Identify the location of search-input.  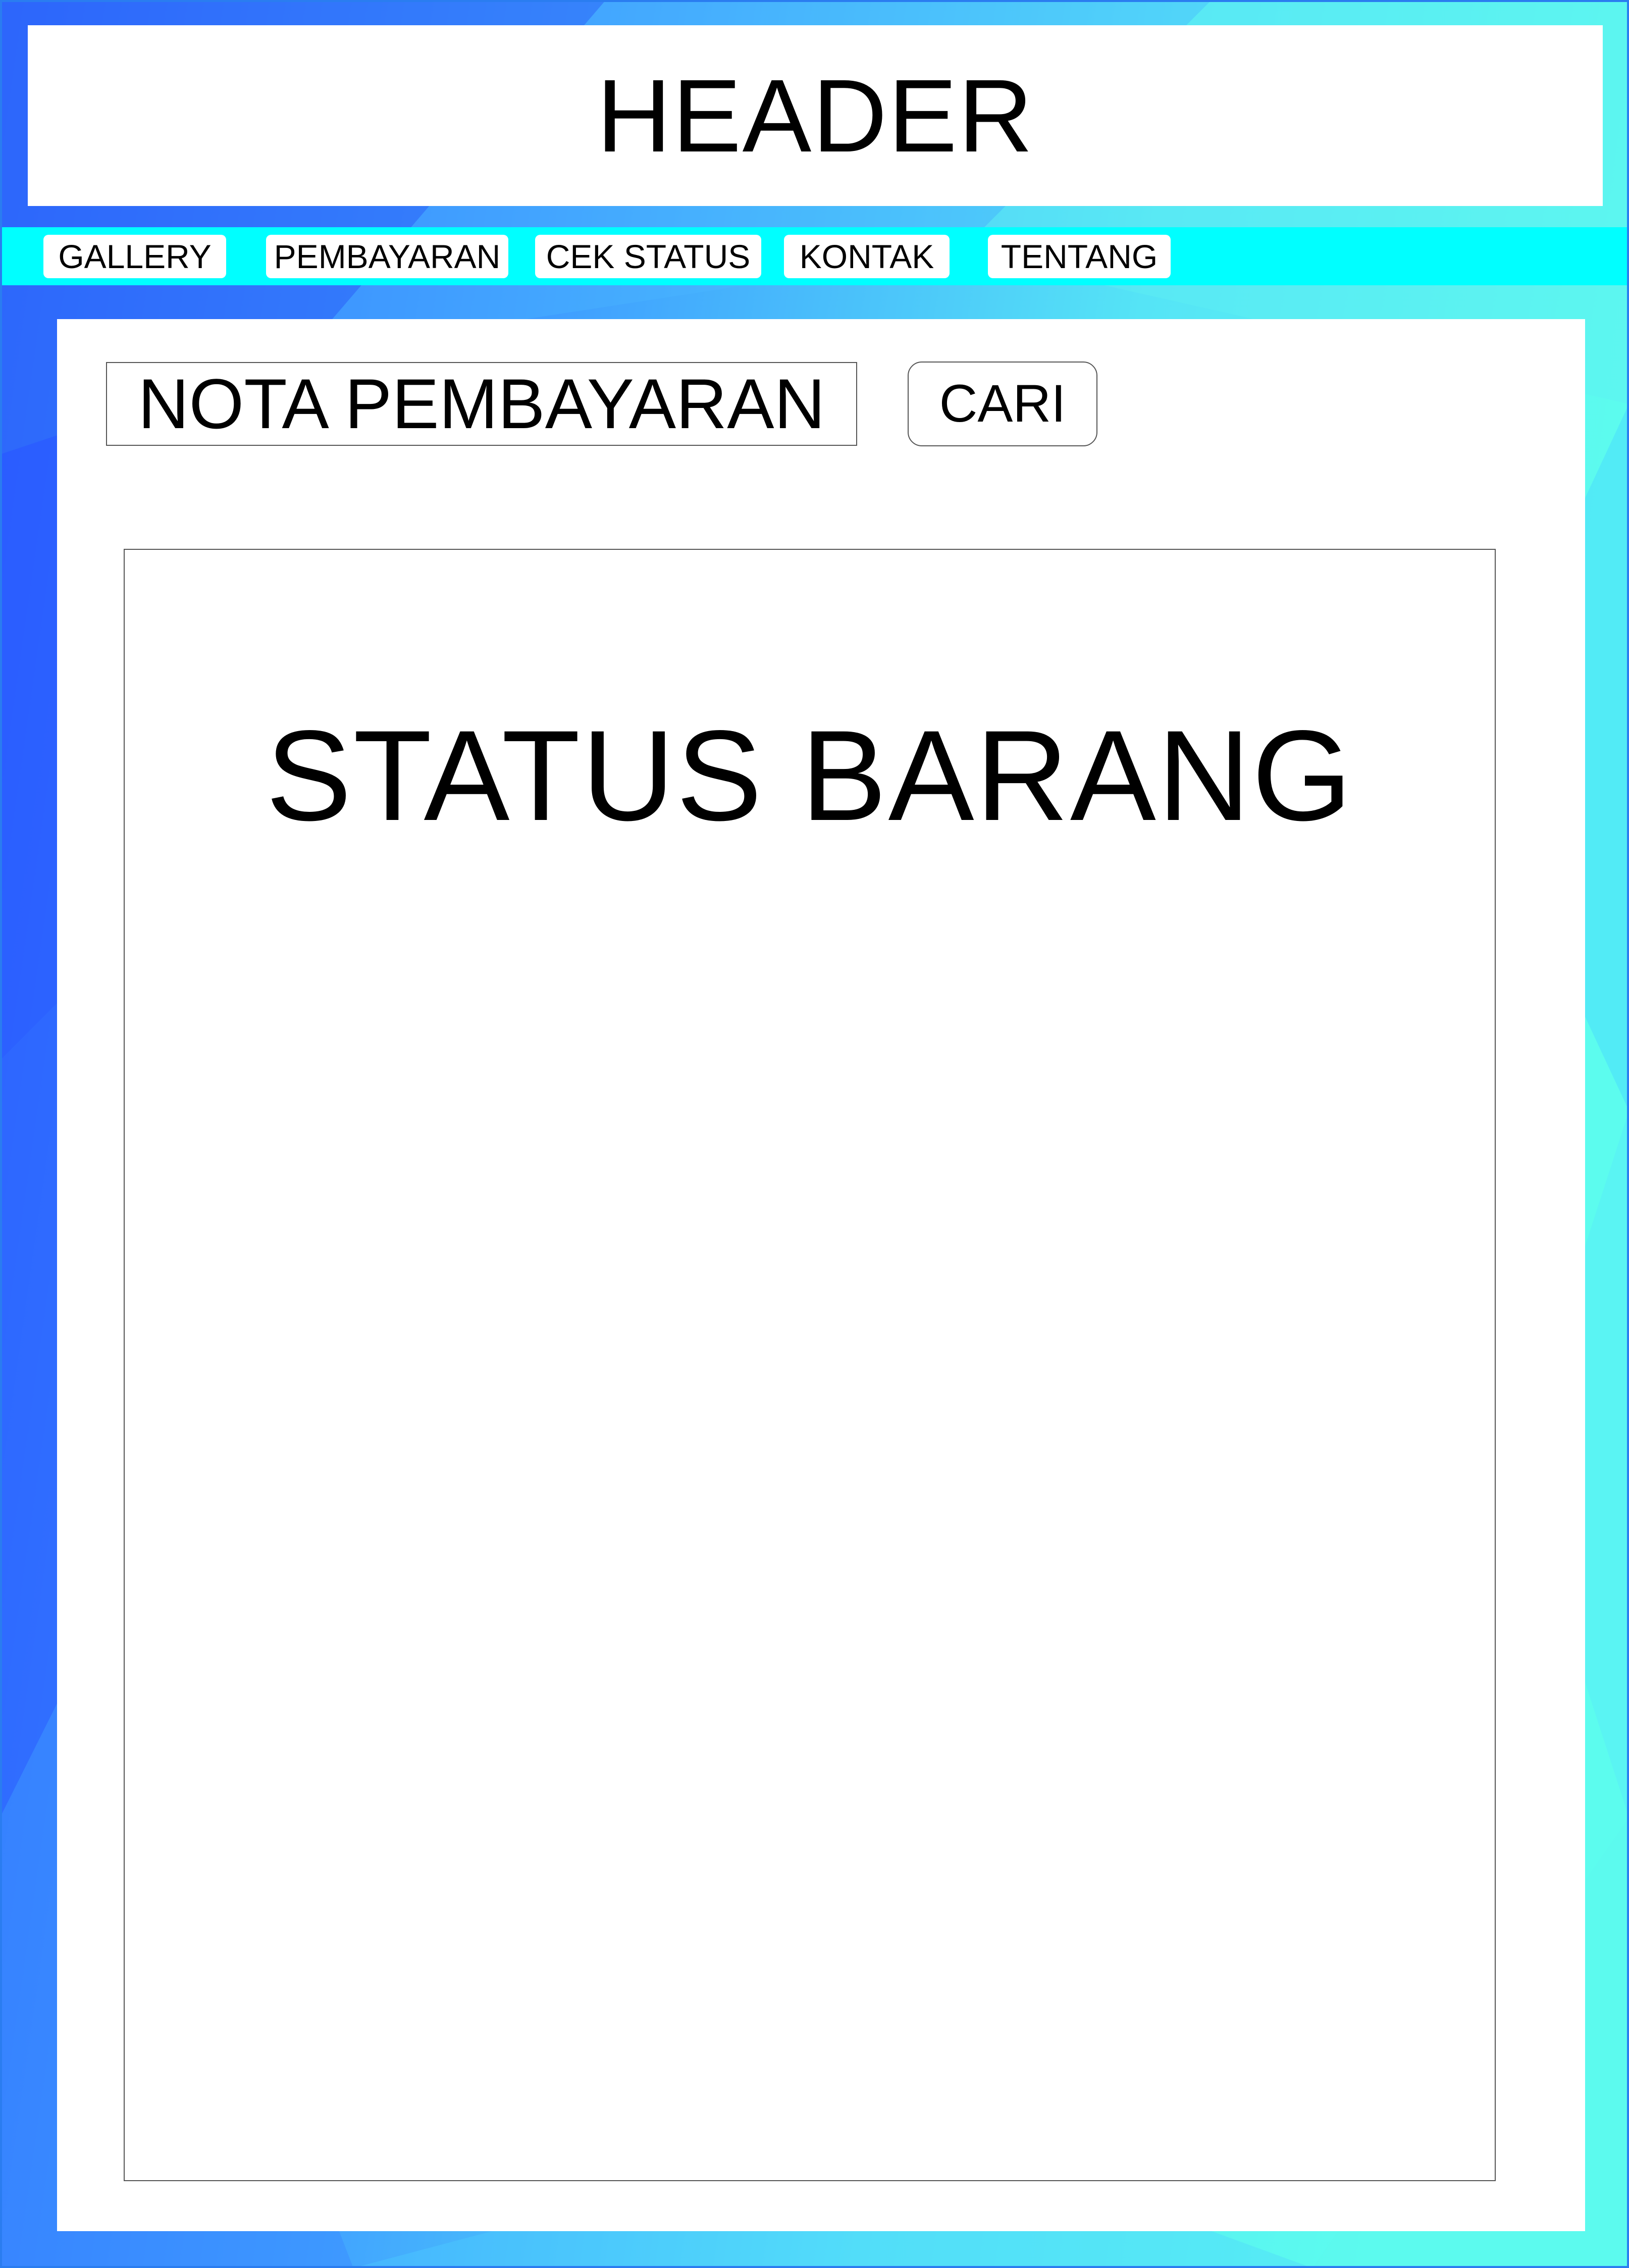
(481, 404).